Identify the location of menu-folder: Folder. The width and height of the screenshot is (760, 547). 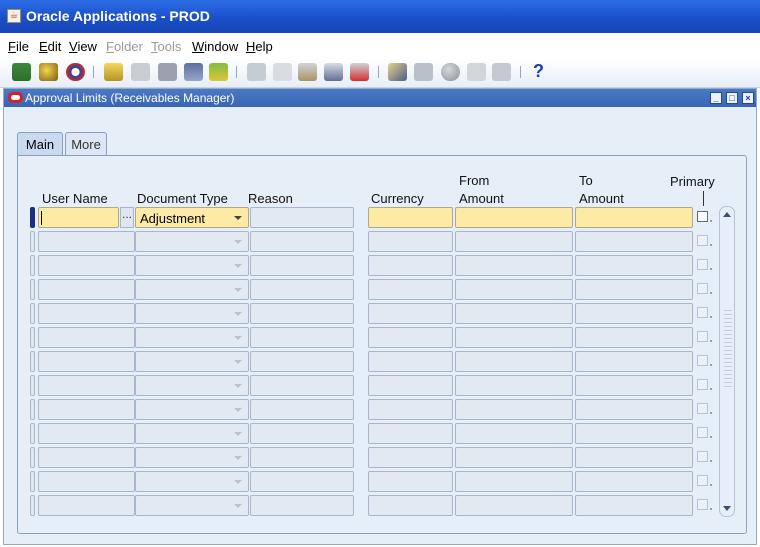
(124, 46).